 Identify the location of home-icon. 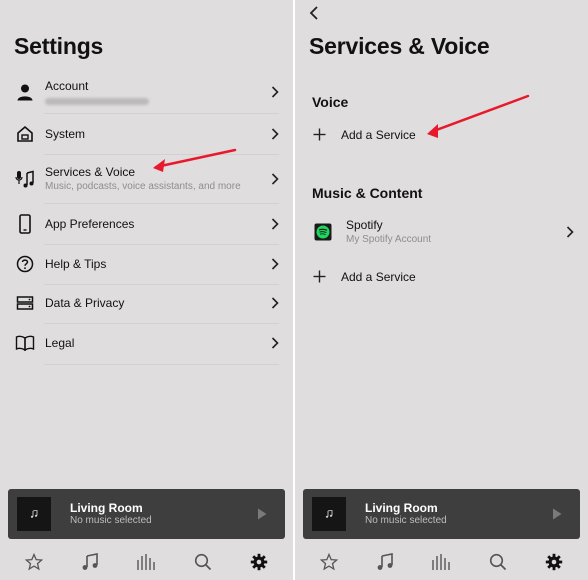
(25, 134).